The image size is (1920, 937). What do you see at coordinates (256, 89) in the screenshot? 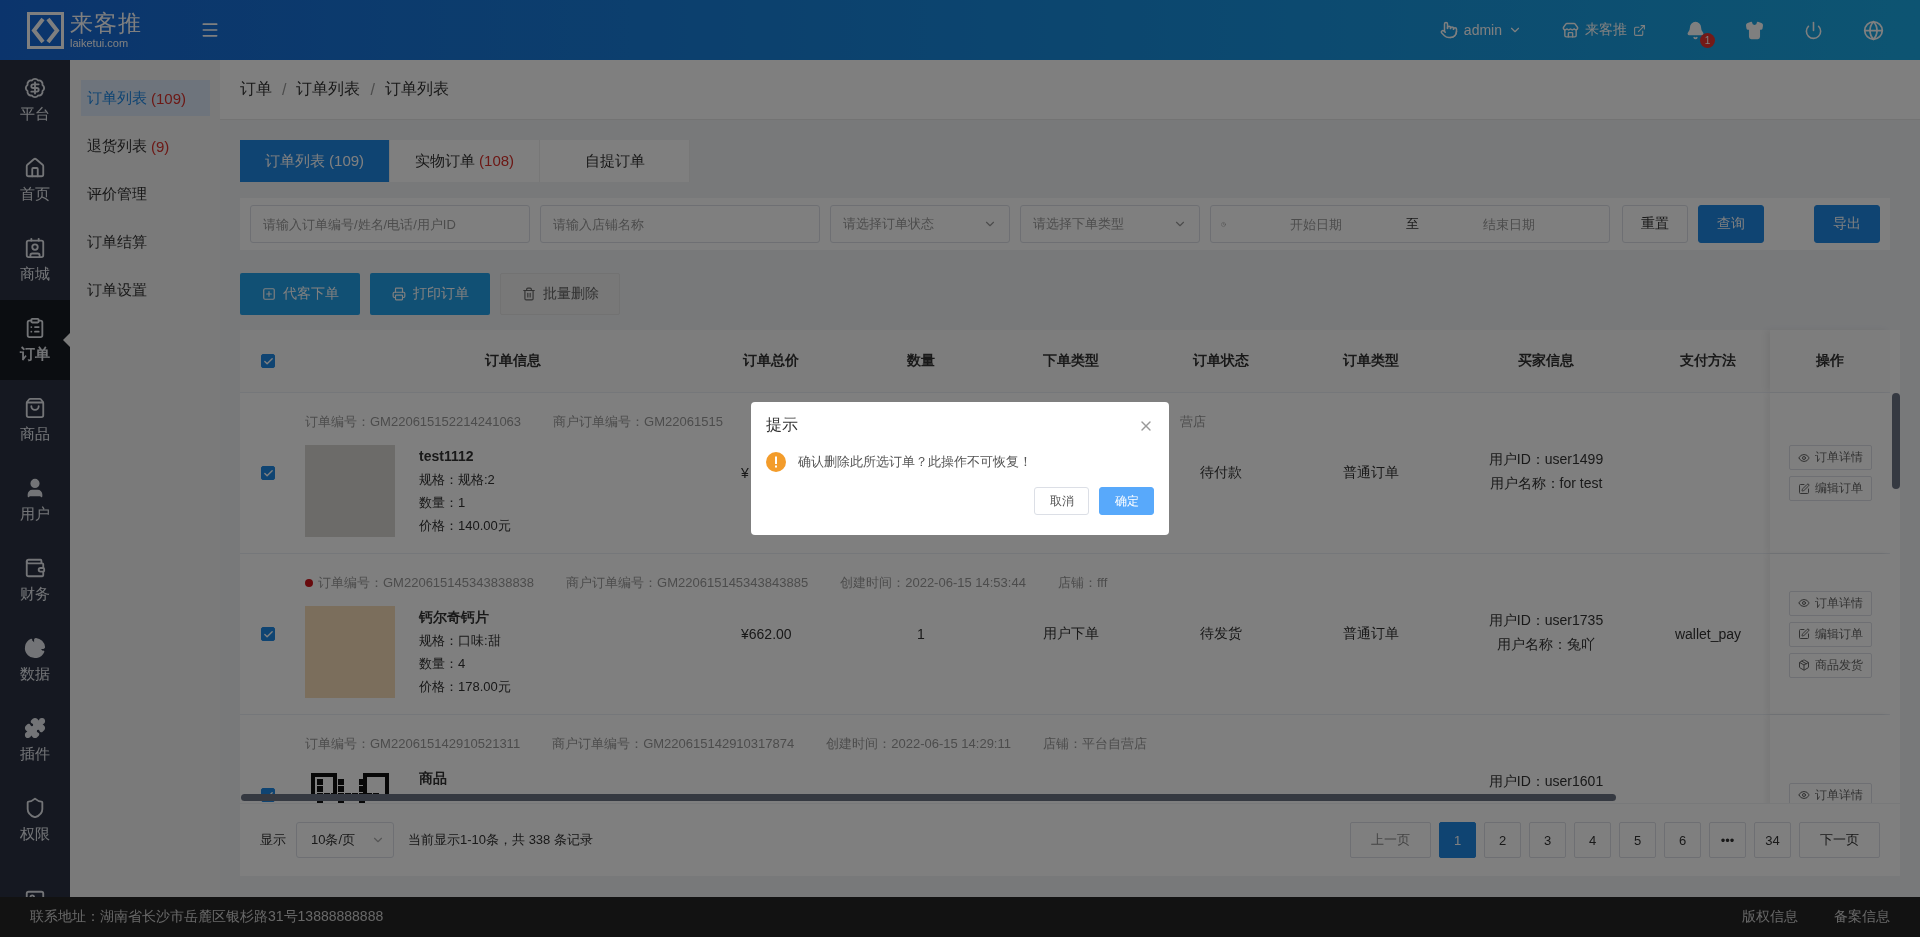
I see `breadcrumb-link: 订单` at bounding box center [256, 89].